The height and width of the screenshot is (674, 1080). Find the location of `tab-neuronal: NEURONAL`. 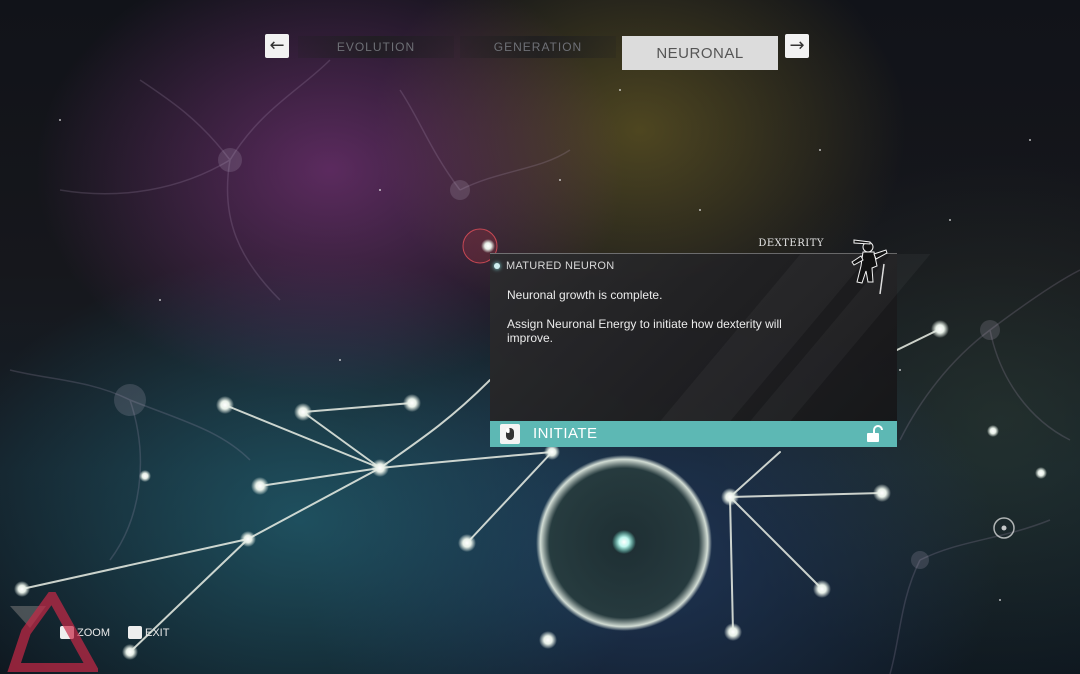

tab-neuronal: NEURONAL is located at coordinates (700, 53).